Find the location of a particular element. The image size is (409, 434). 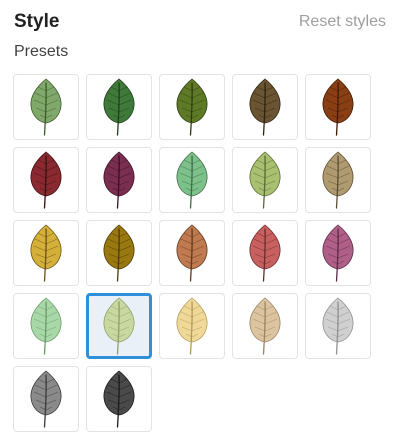

presets-label: Presets is located at coordinates (41, 51).